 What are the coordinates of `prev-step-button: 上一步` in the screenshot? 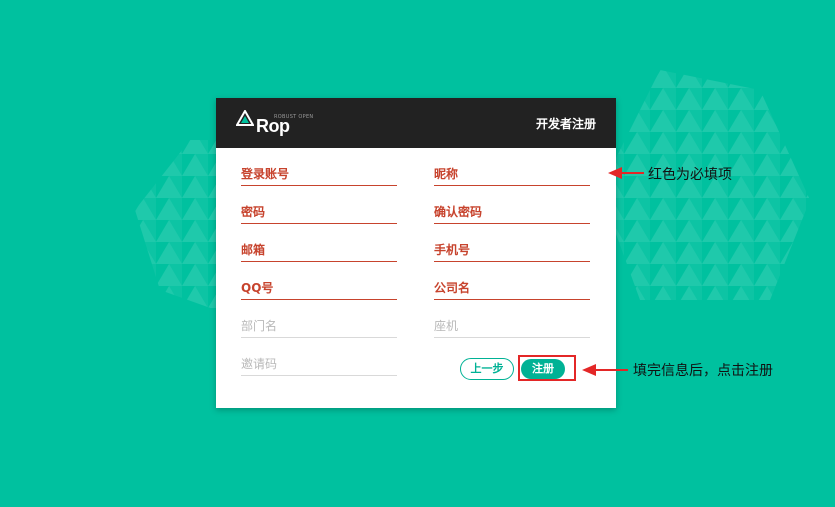 It's located at (487, 369).